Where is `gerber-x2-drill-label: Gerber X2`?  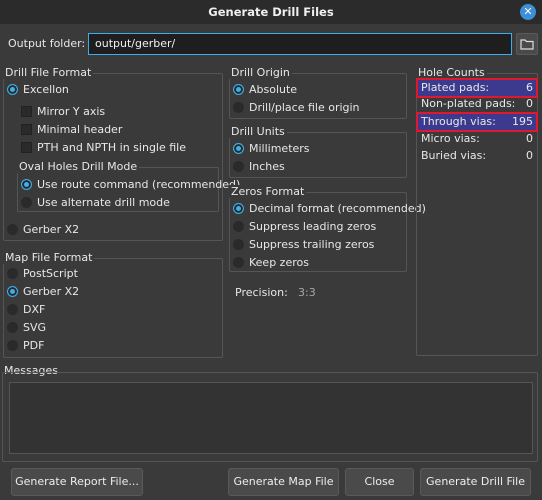
gerber-x2-drill-label: Gerber X2 is located at coordinates (51, 229).